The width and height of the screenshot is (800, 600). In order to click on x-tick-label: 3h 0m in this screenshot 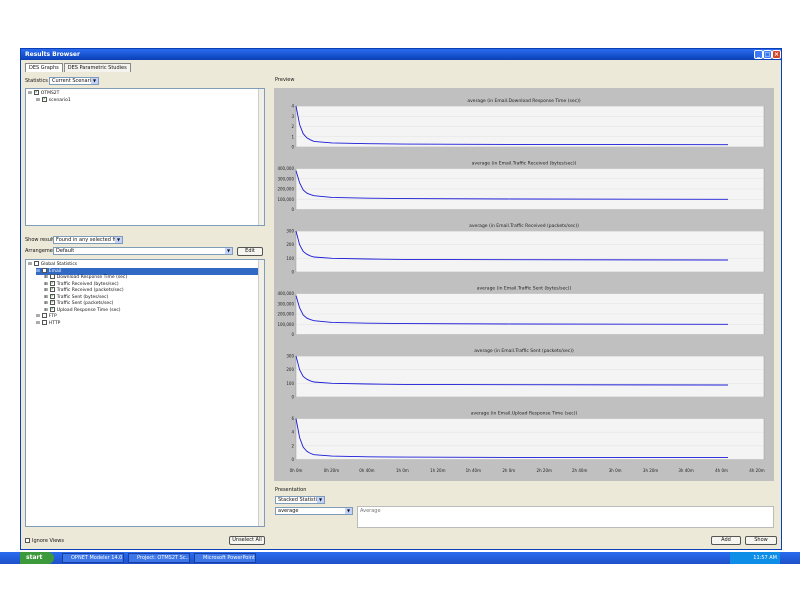, I will do `click(615, 470)`.